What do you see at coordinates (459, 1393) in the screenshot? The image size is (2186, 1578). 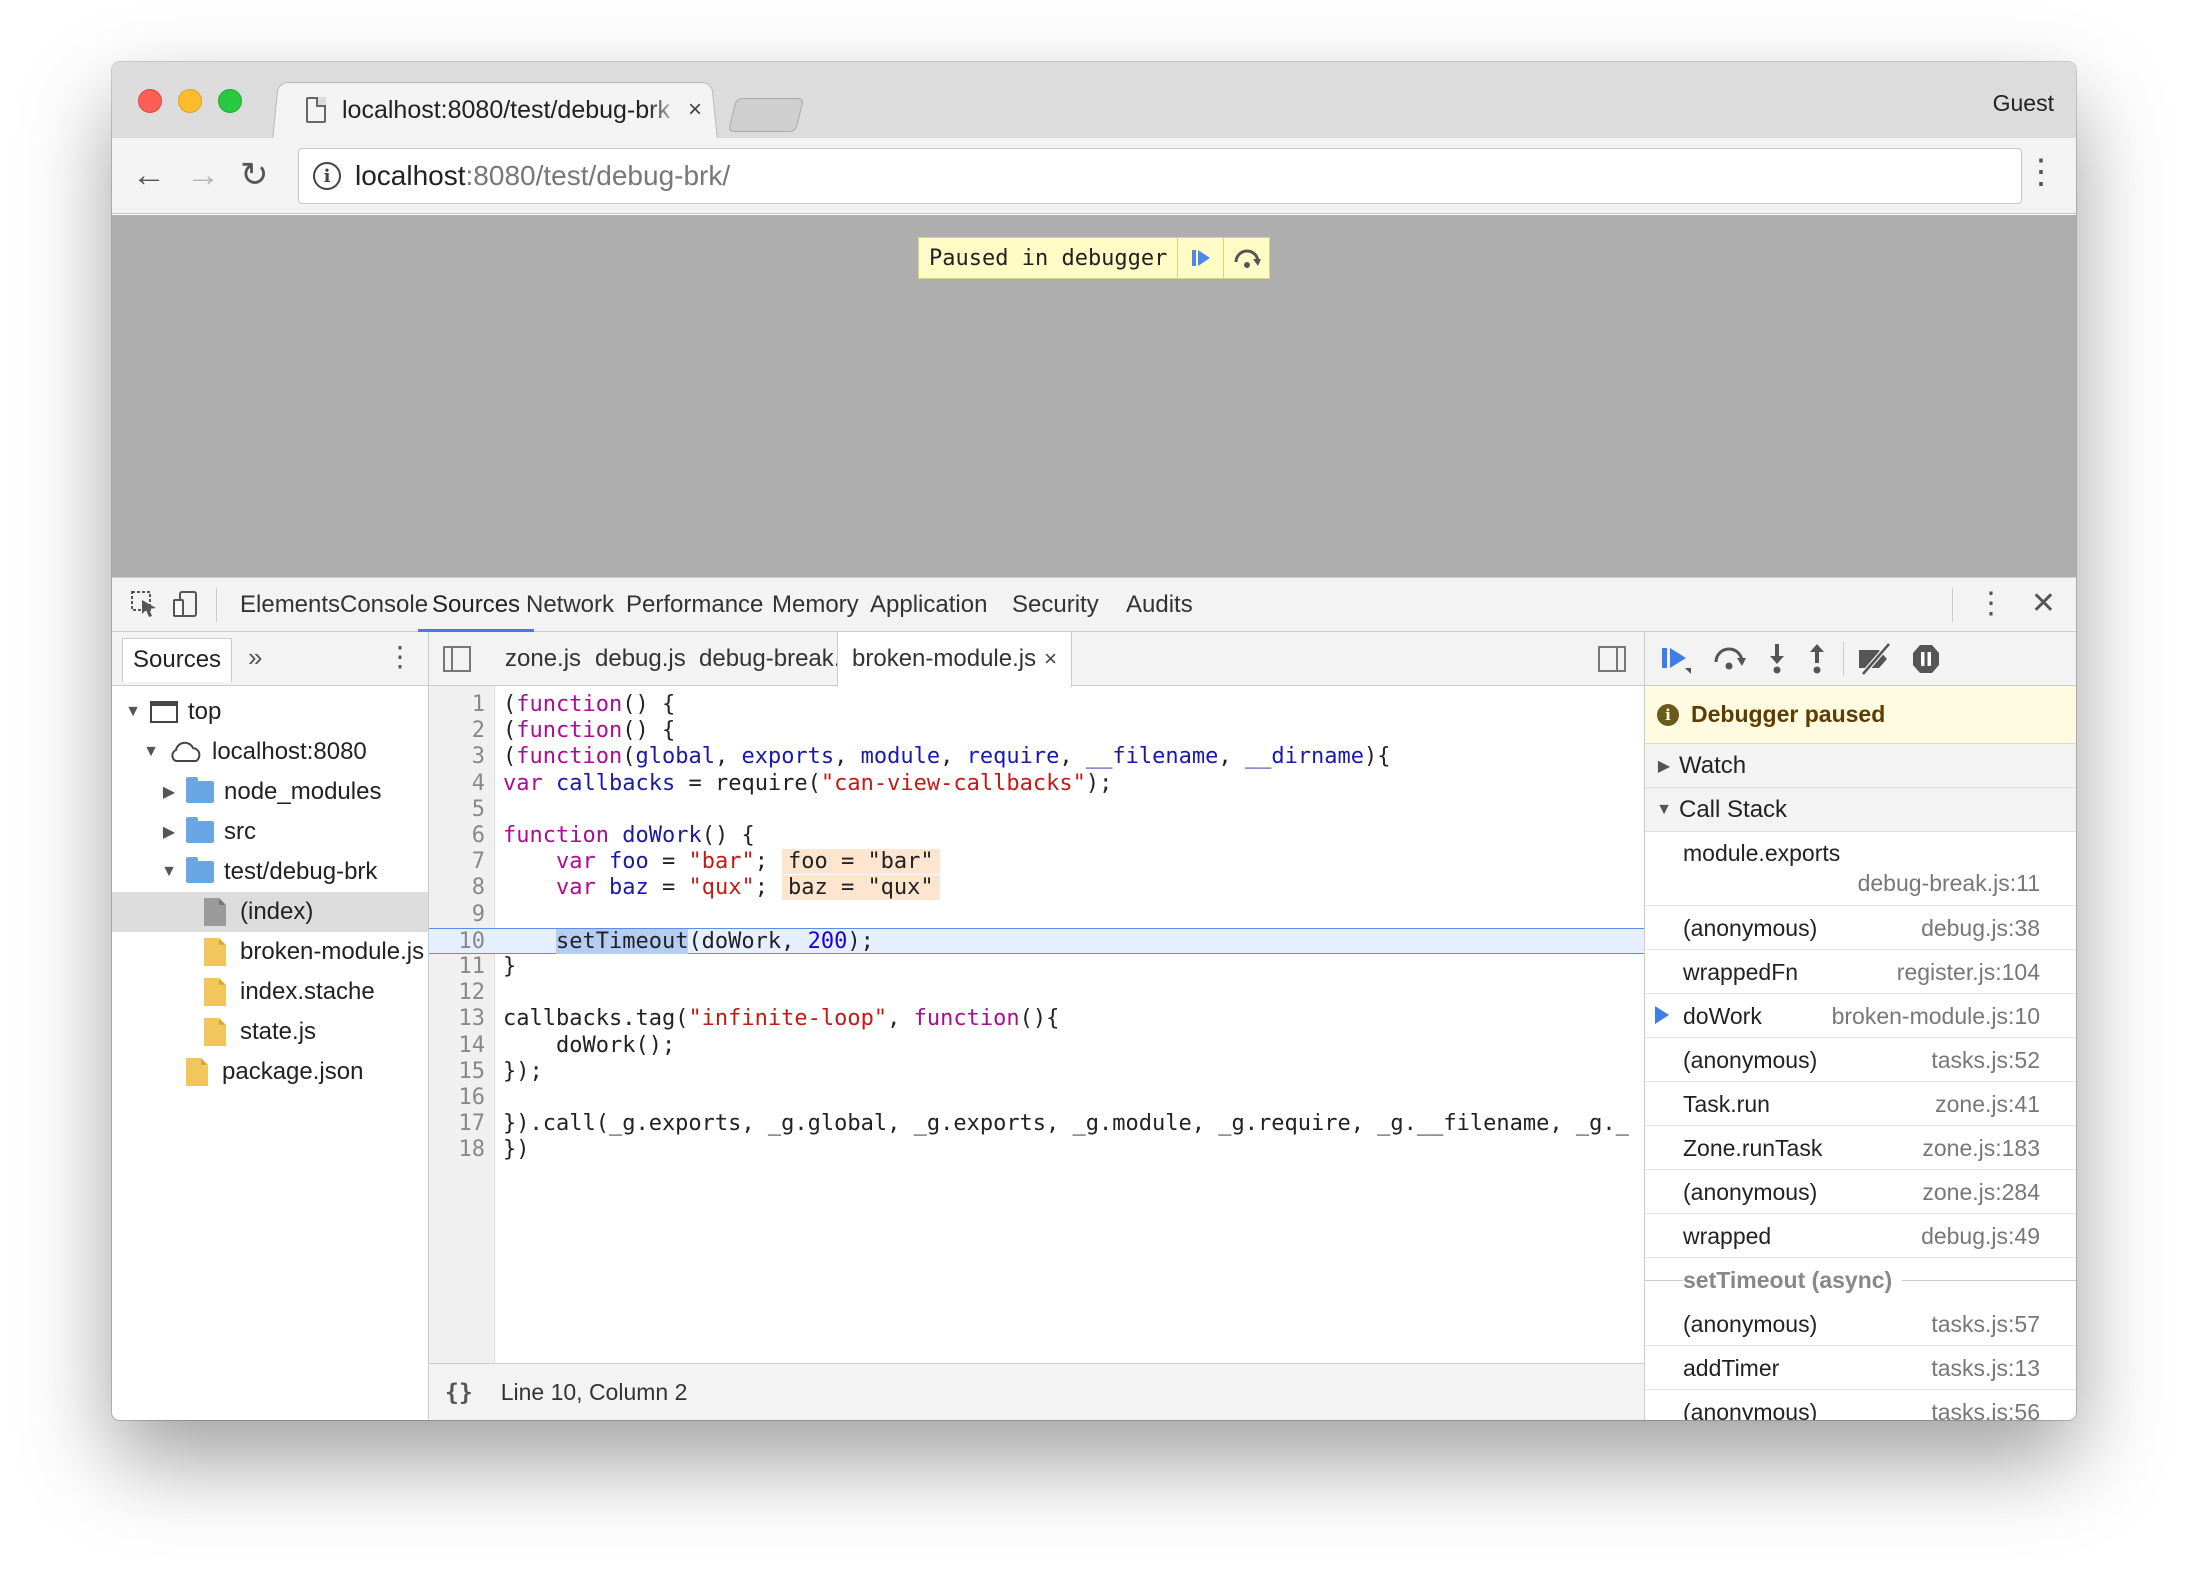 I see `pretty-print-button: {}` at bounding box center [459, 1393].